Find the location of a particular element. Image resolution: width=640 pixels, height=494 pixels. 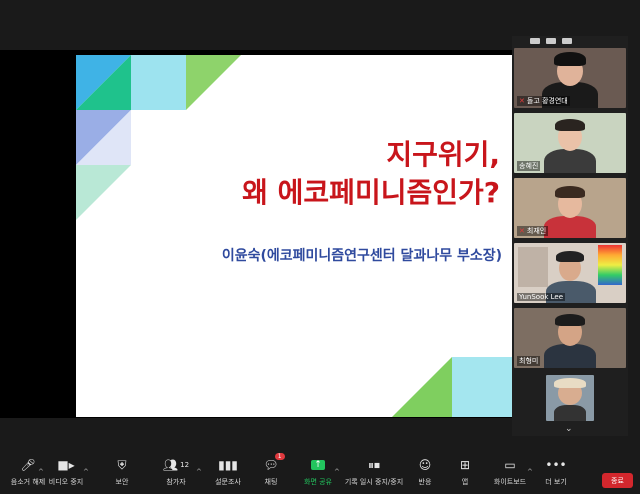

strip-view-controls is located at coordinates (551, 43).